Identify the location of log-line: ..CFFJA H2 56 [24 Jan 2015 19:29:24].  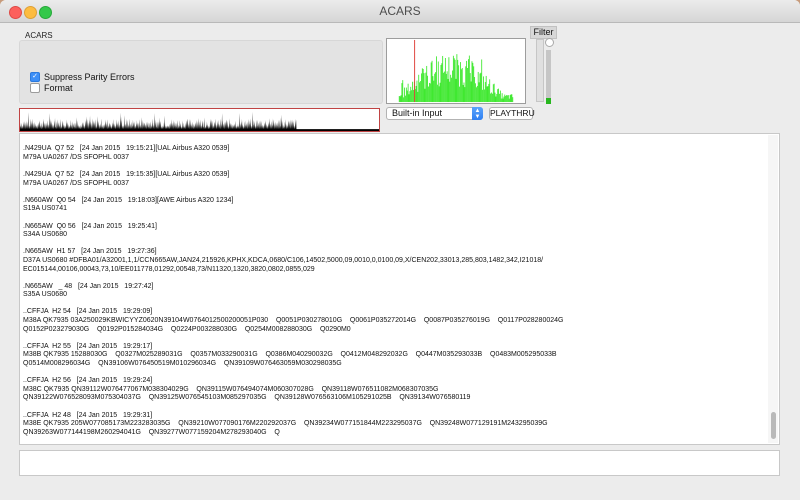
(88, 381).